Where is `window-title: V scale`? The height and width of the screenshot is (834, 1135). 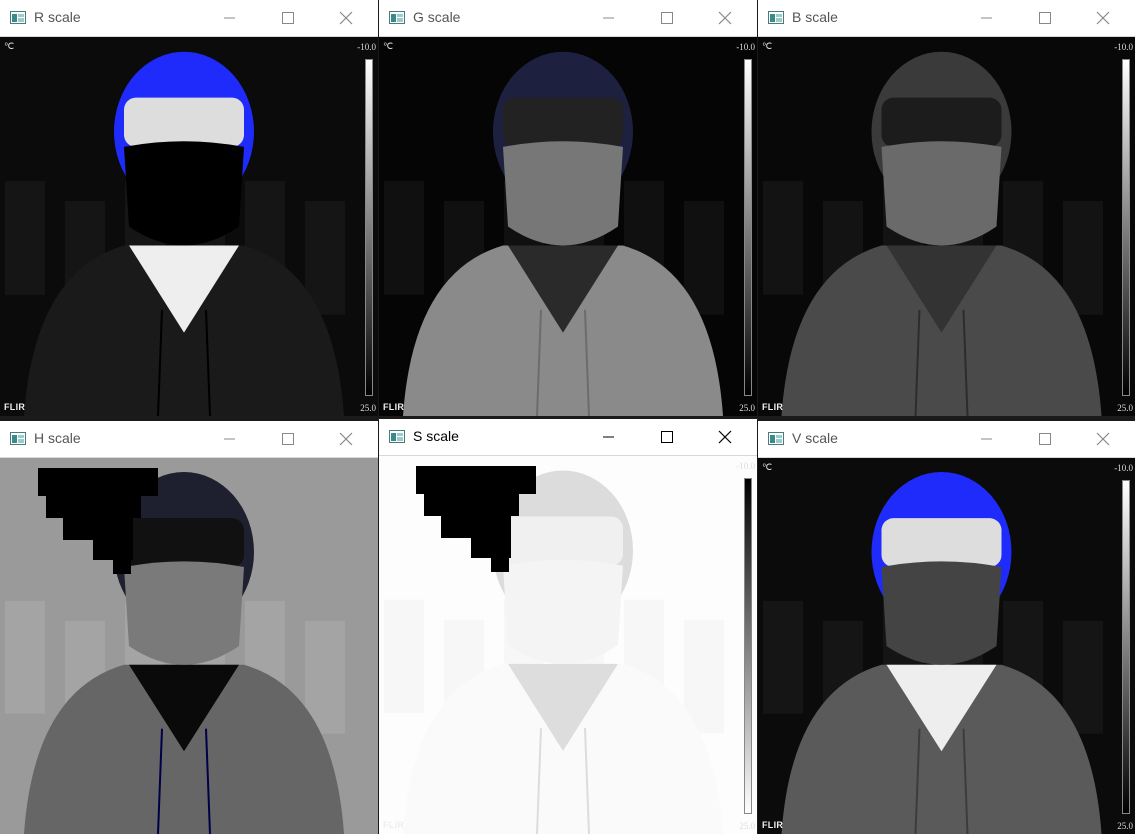 window-title: V scale is located at coordinates (815, 438).